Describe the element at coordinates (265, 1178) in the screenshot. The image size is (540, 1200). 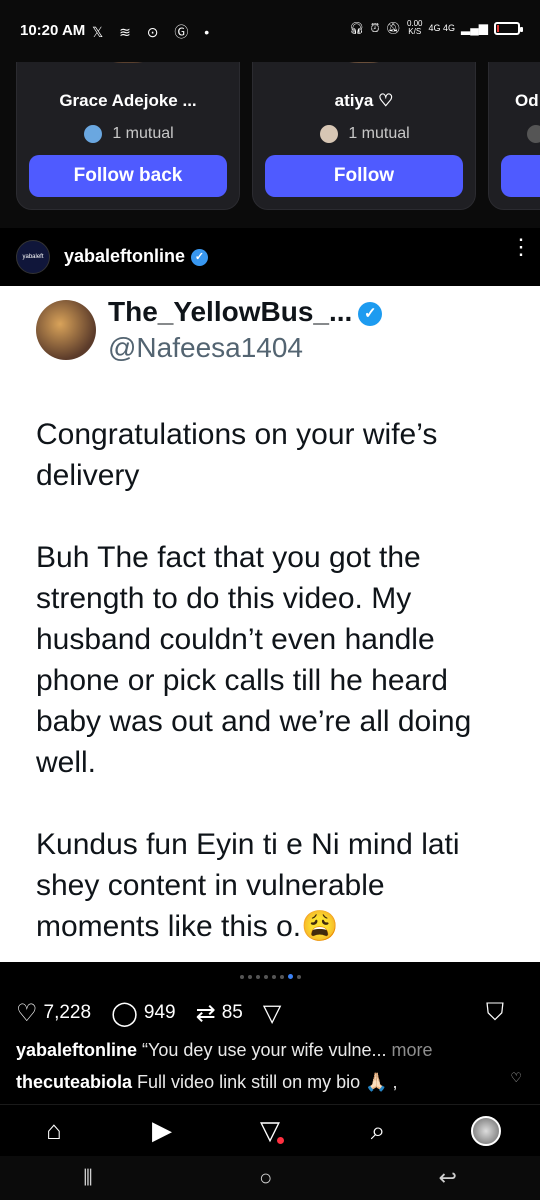
I see `home-circle-icon: ○` at that location.